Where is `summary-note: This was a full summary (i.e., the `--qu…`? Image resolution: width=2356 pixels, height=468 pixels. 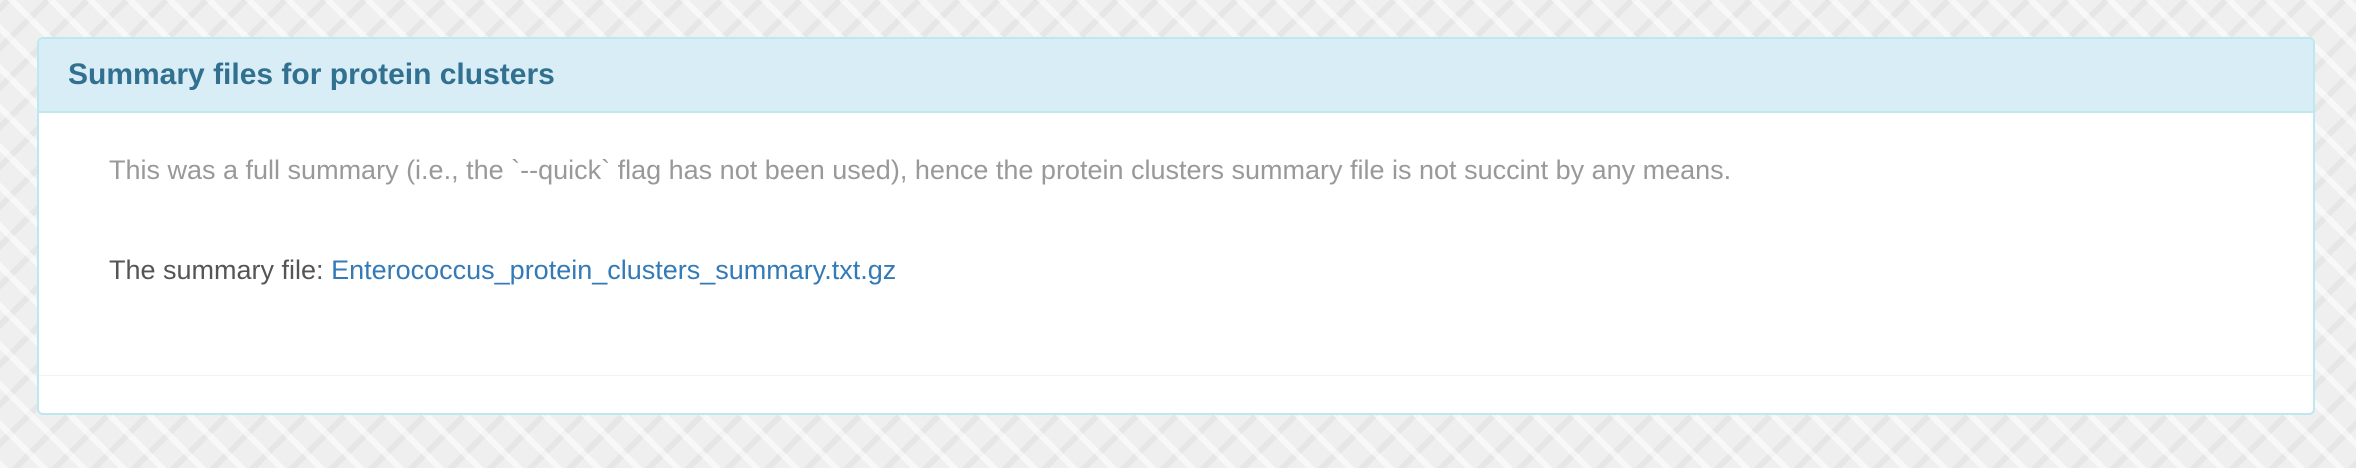 summary-note: This was a full summary (i.e., the `--qu… is located at coordinates (920, 170).